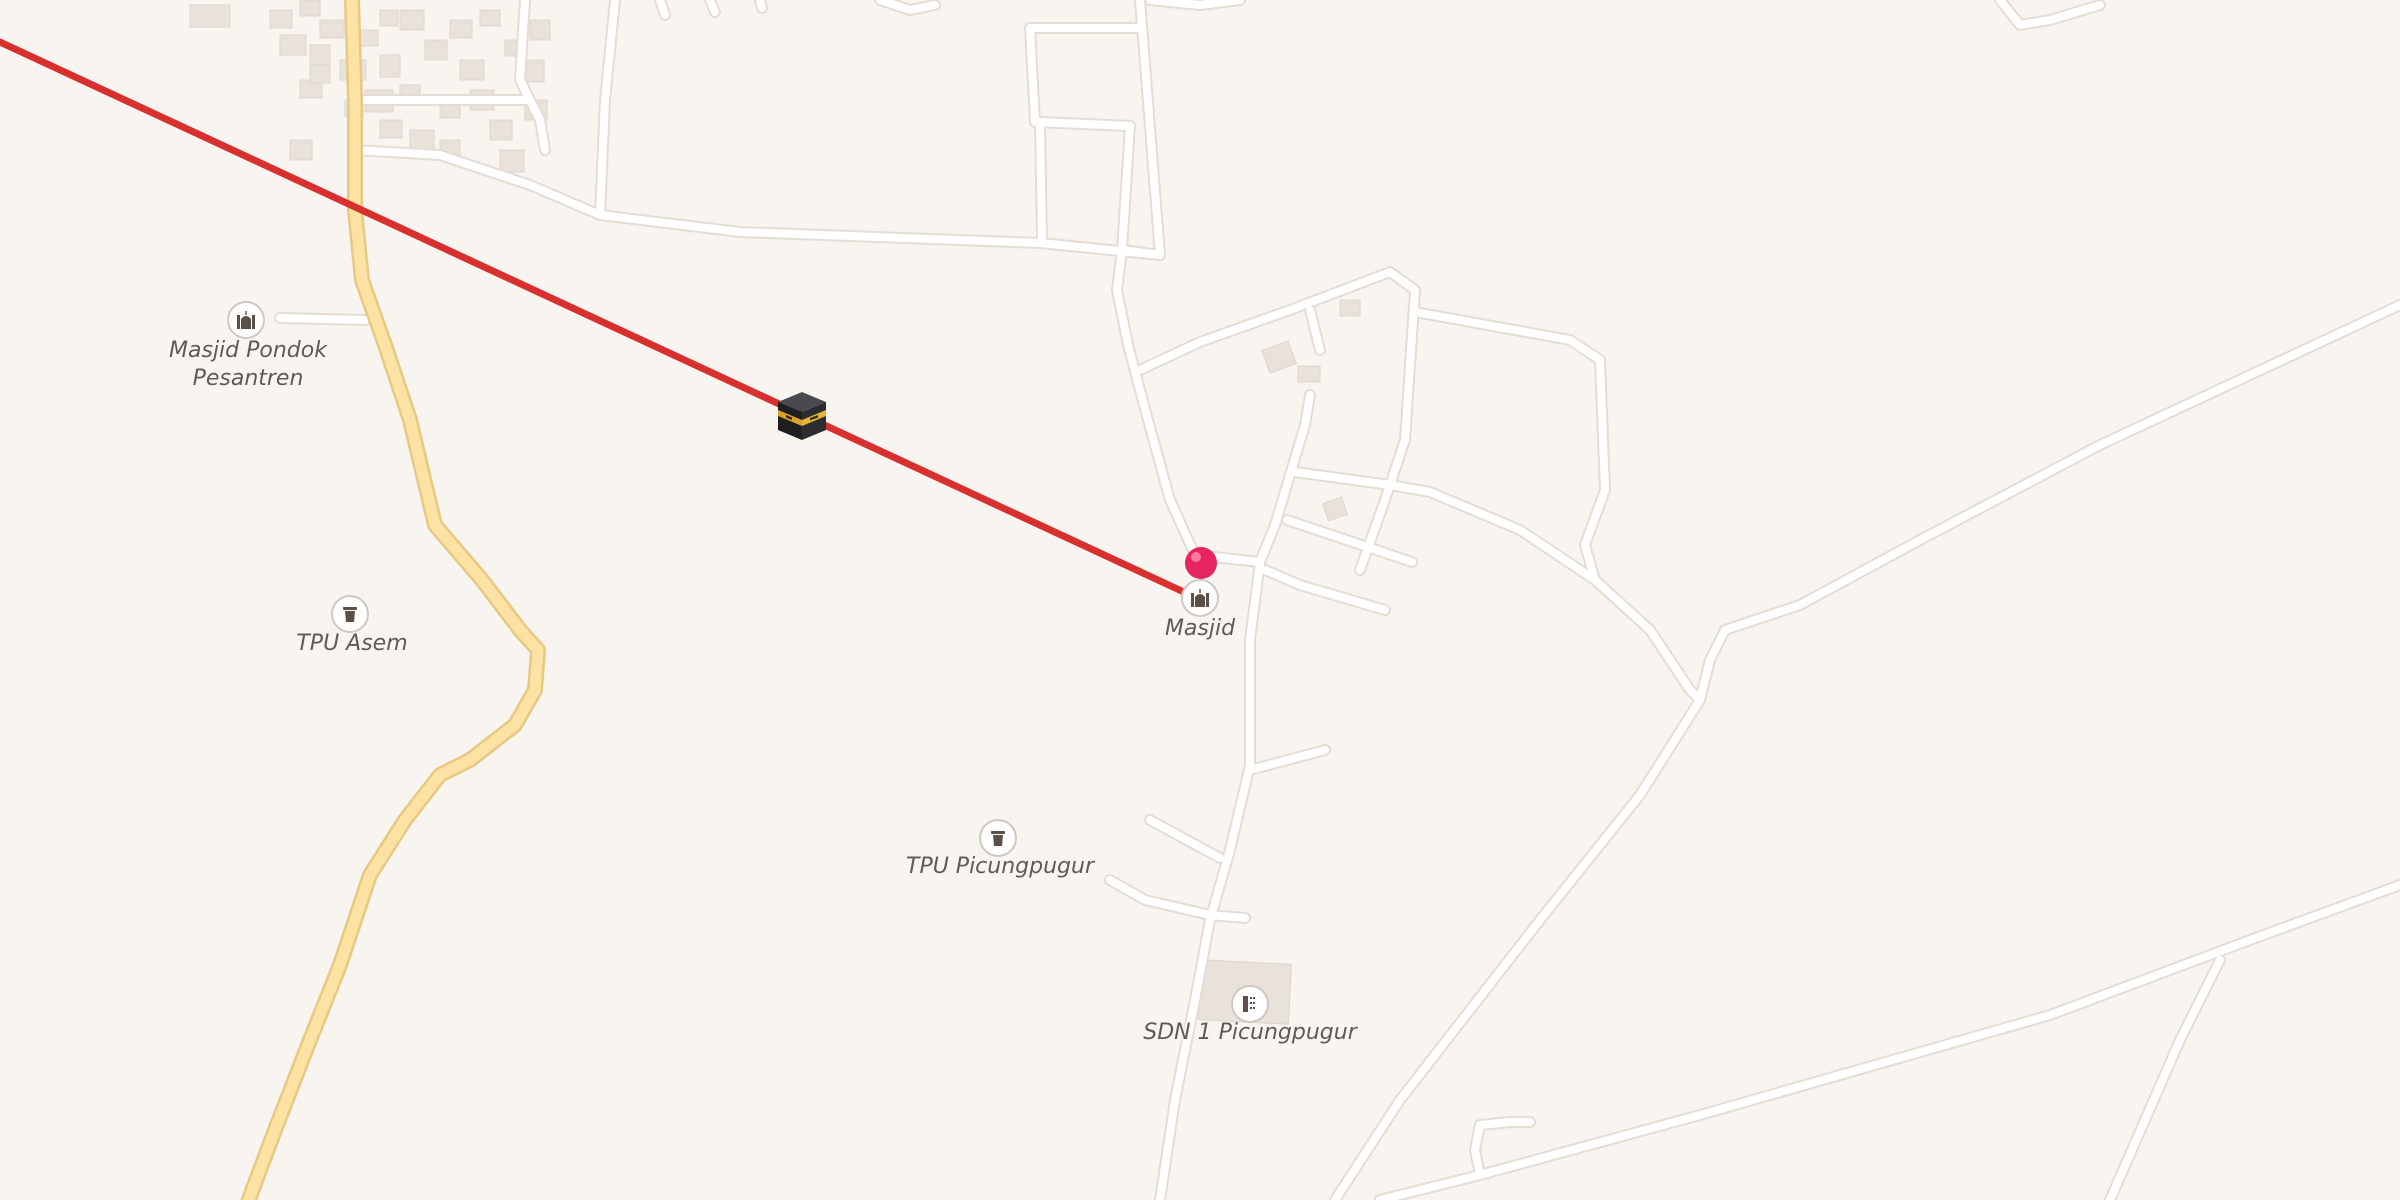 This screenshot has height=1200, width=2400. What do you see at coordinates (1200, 628) in the screenshot?
I see `poi-masjid-label: Masjid` at bounding box center [1200, 628].